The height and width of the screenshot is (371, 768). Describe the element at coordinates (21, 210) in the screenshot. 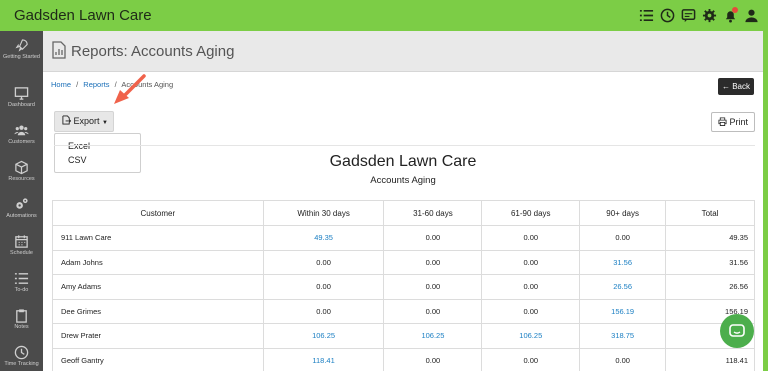

I see `sidebar-item-automations: Automations` at that location.